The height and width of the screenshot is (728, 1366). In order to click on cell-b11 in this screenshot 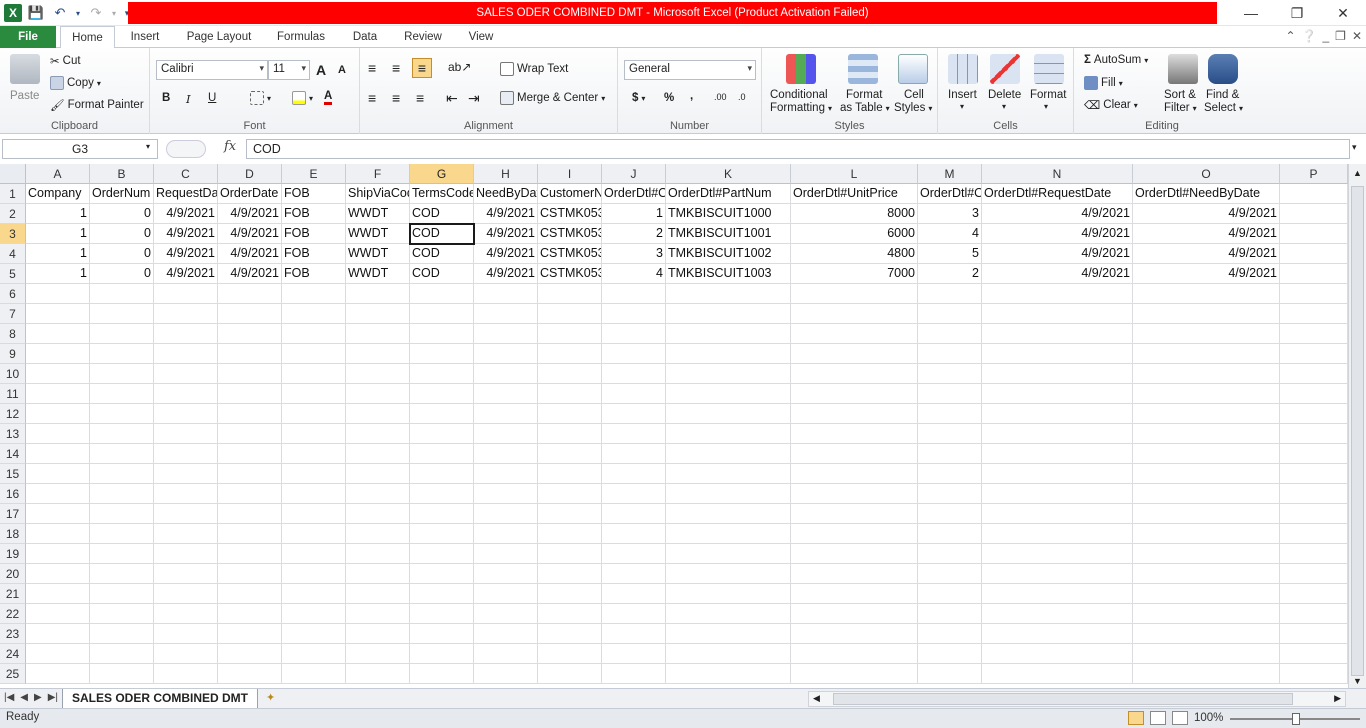, I will do `click(122, 394)`.